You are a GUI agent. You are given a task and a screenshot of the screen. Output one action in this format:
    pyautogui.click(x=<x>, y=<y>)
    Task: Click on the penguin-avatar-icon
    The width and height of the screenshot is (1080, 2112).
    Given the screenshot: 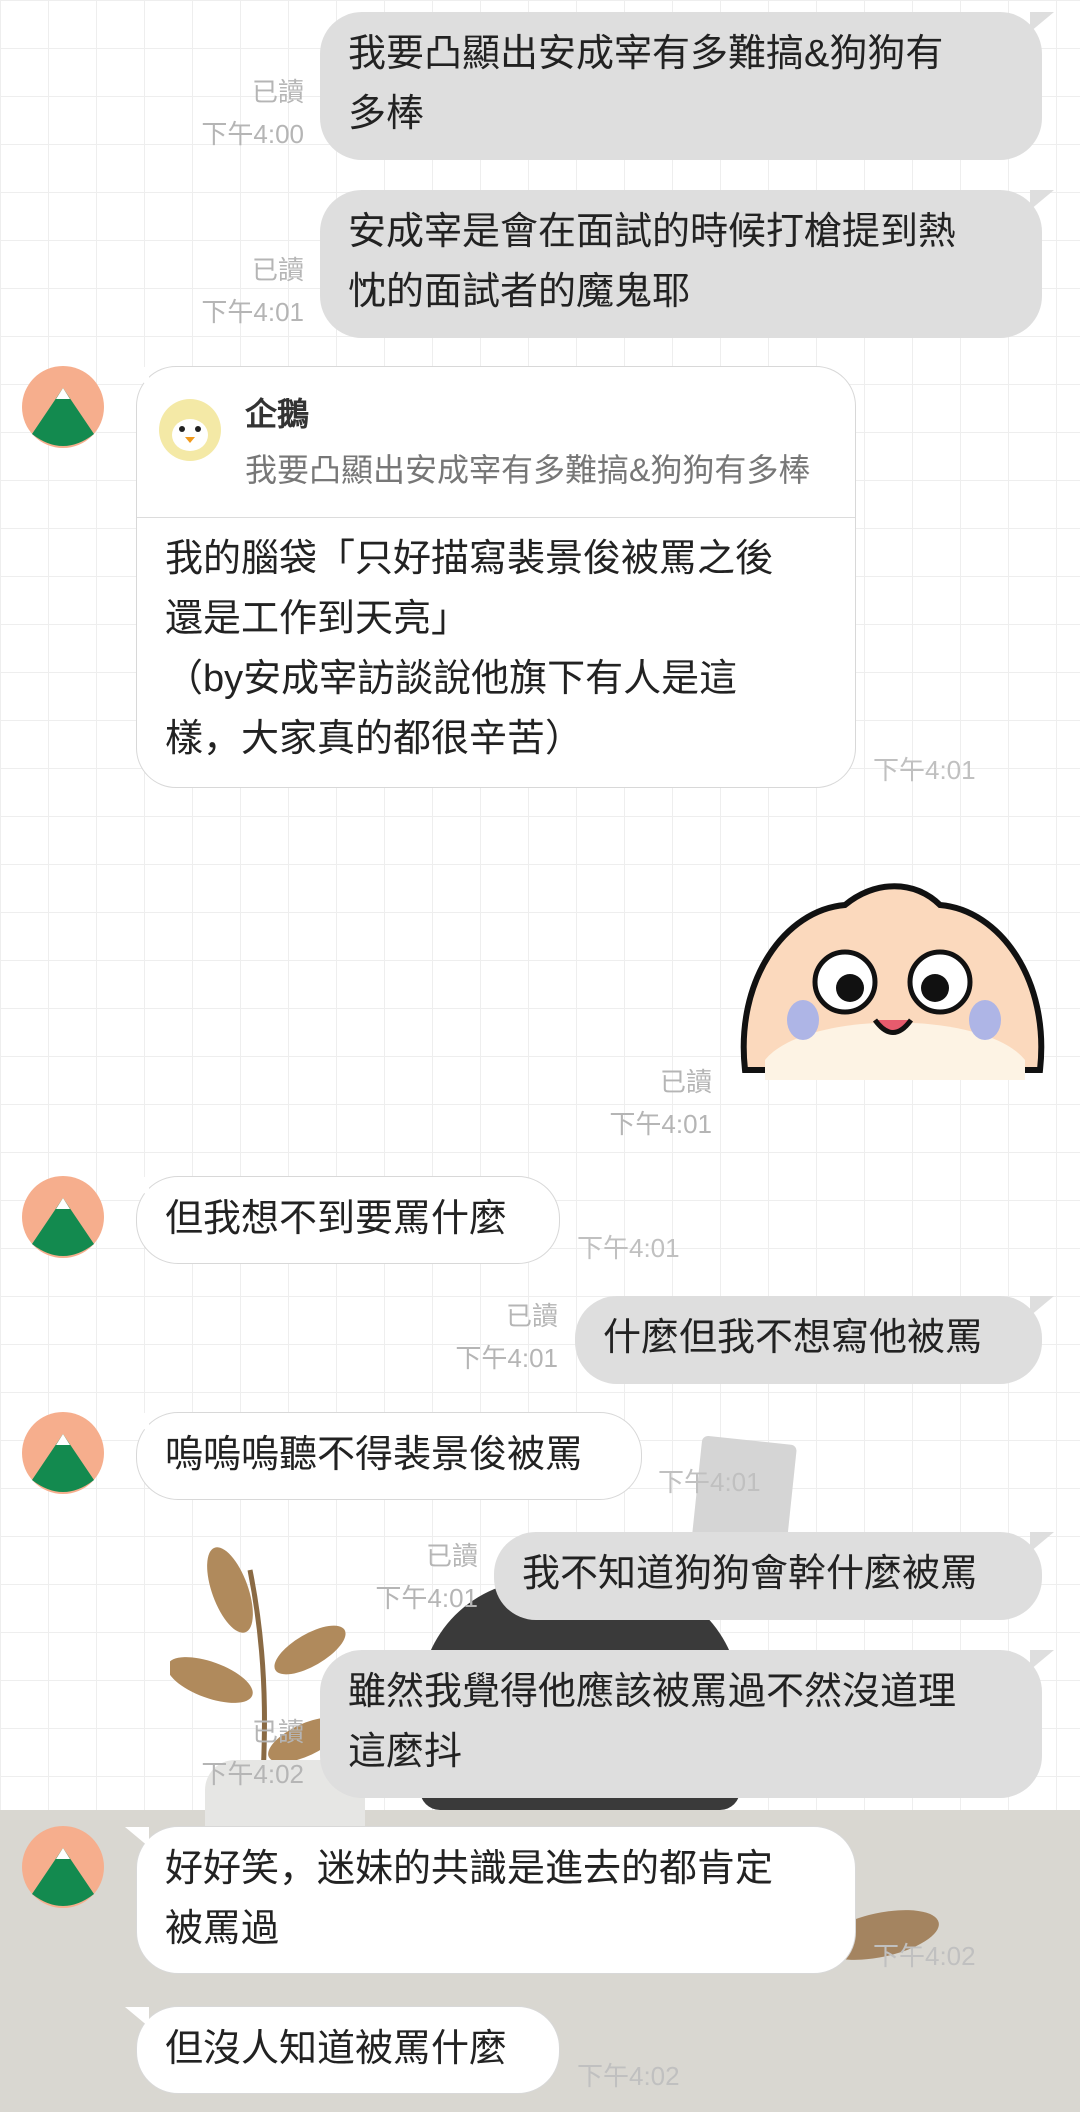 What is the action you would take?
    pyautogui.click(x=190, y=430)
    